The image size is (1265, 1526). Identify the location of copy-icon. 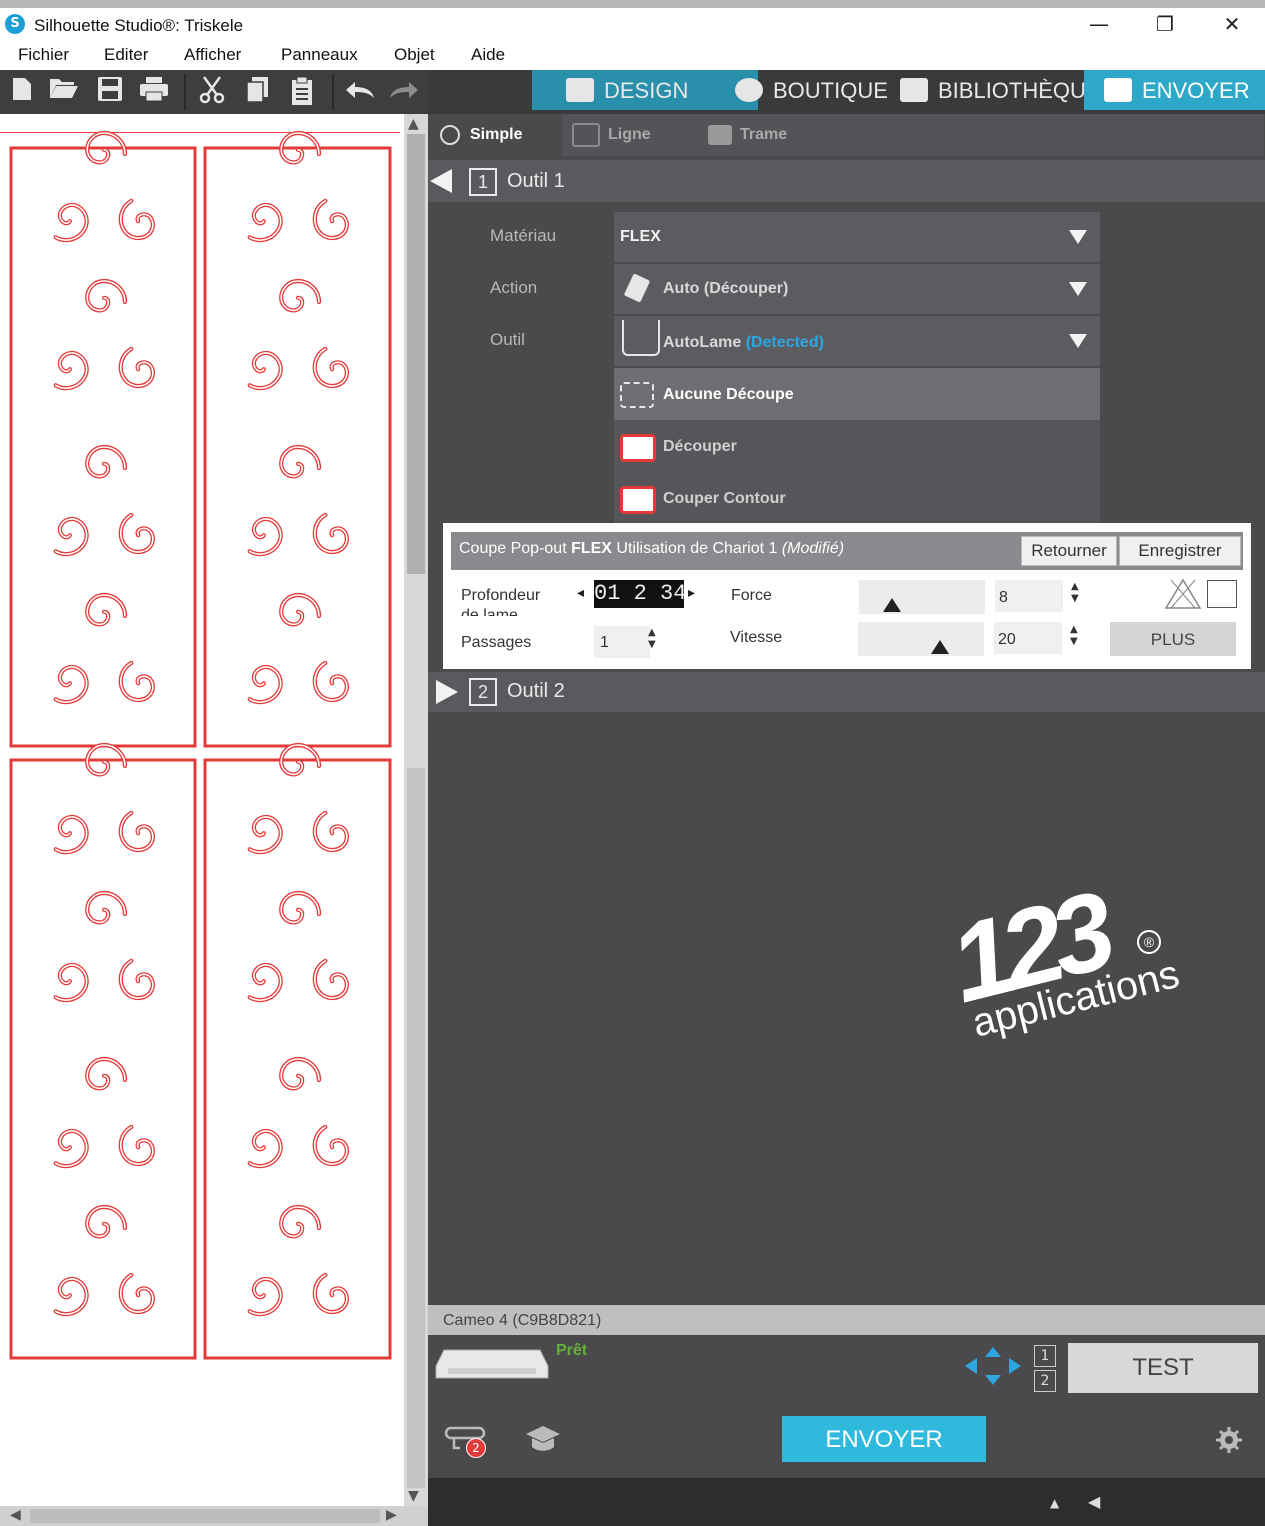
(258, 92).